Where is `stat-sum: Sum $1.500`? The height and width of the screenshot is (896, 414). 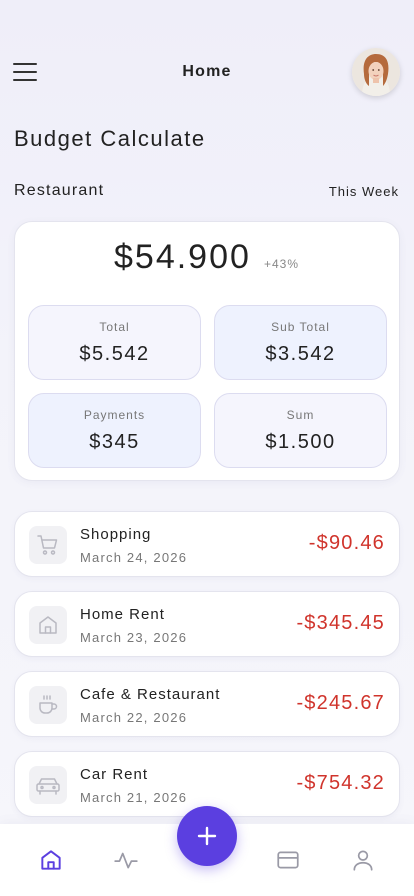
stat-sum: Sum $1.500 is located at coordinates (300, 430).